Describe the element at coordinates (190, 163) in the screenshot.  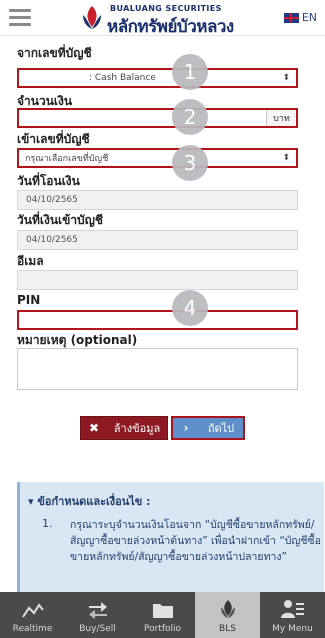
I see `step-badge-3: 3` at that location.